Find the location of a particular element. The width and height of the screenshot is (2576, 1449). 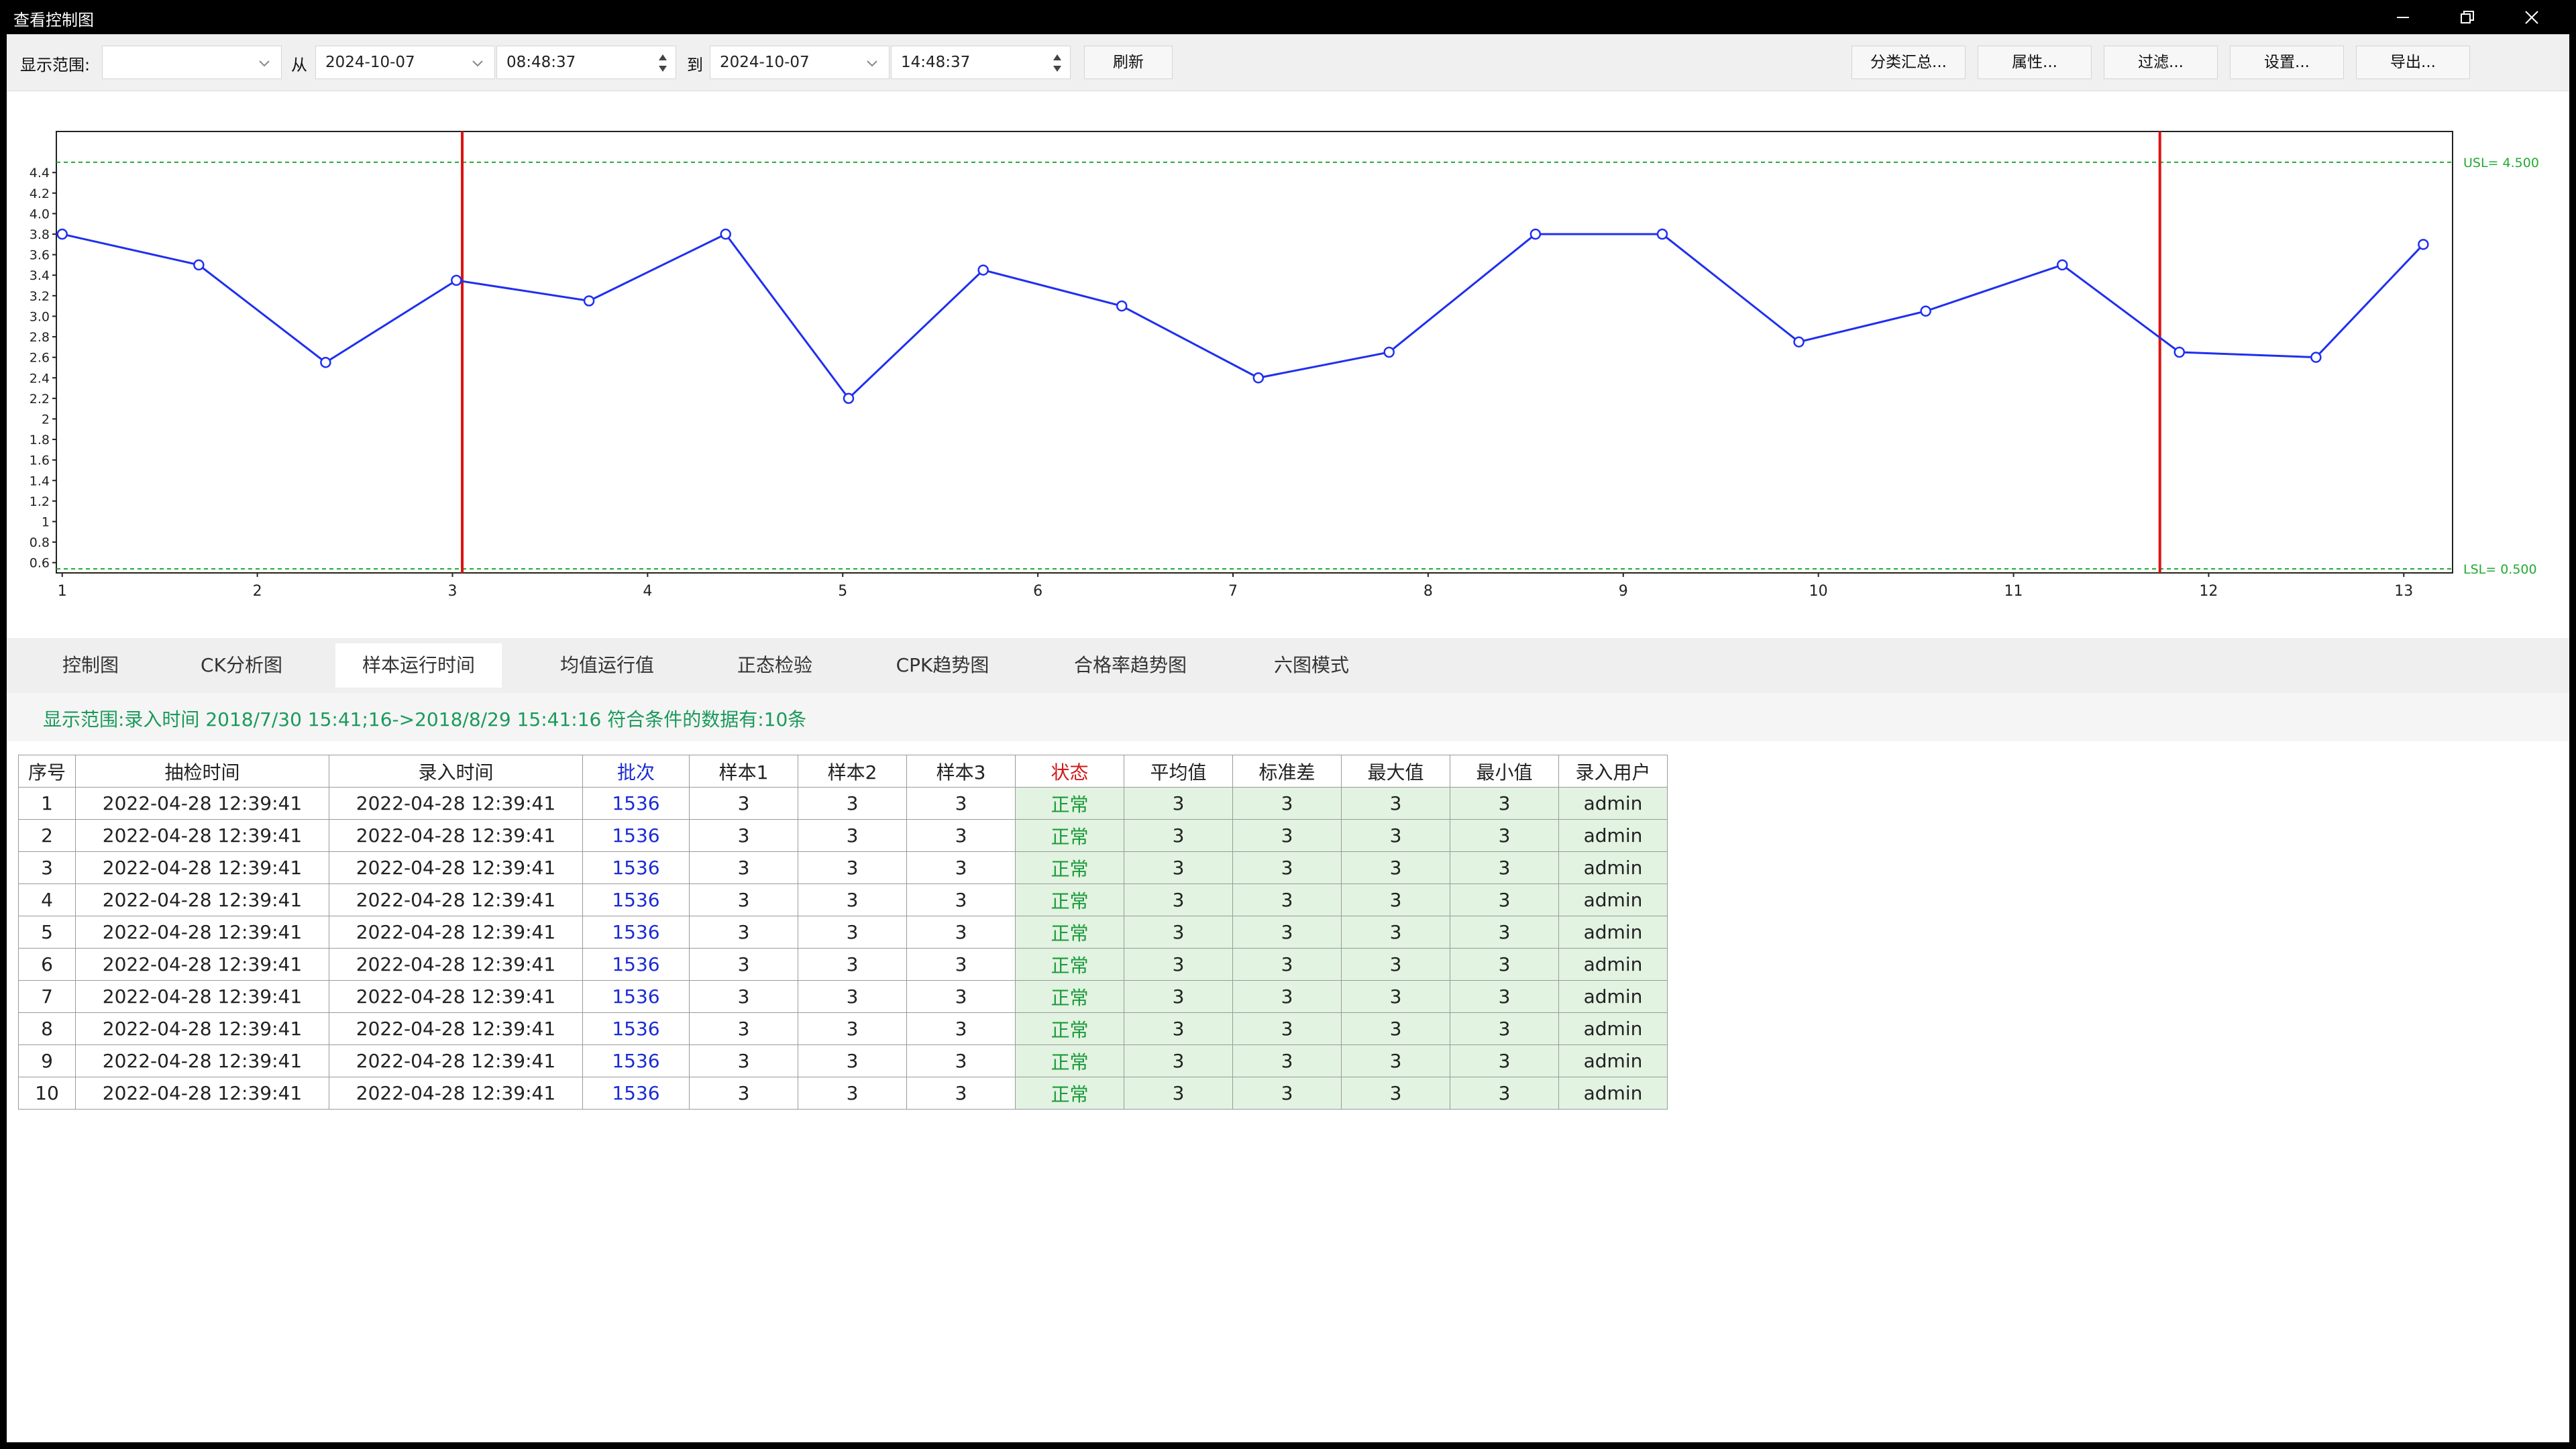

col-sample3: 样本3 is located at coordinates (961, 771).